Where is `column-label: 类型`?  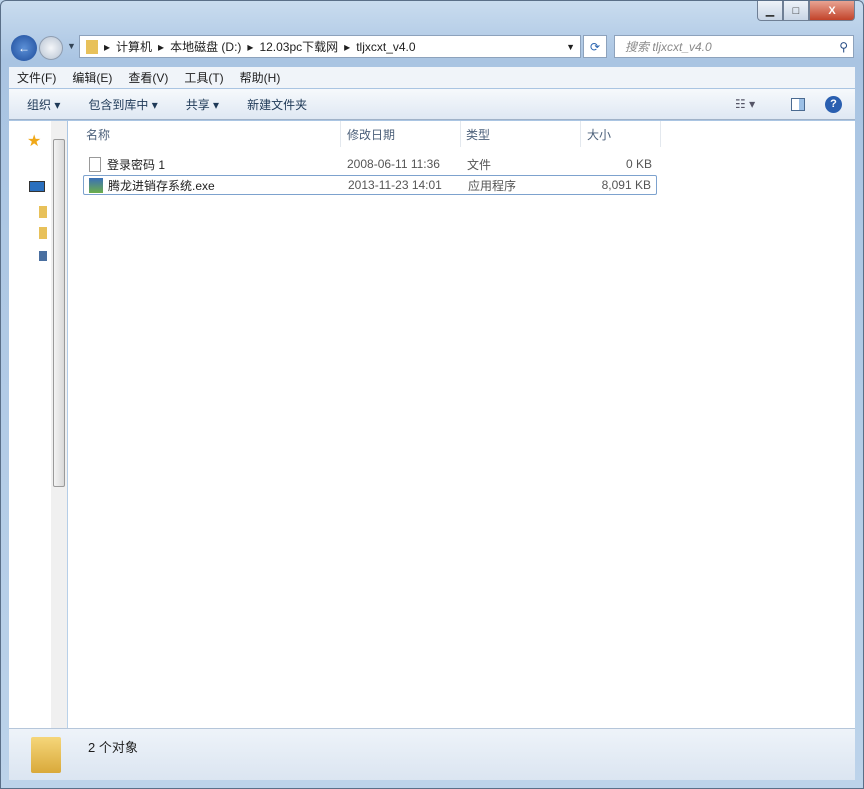
column-label: 类型 is located at coordinates (478, 134).